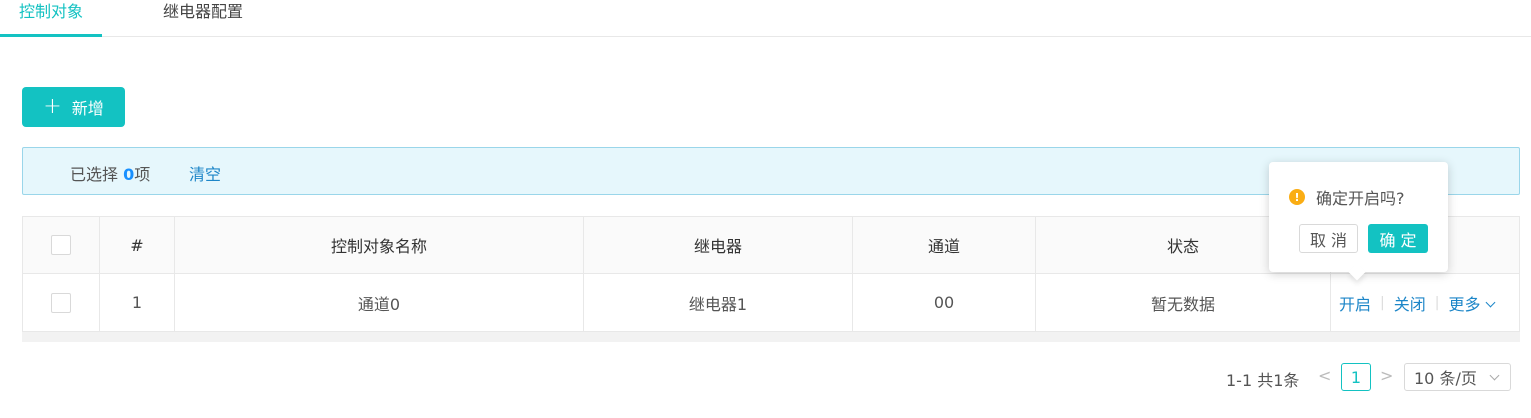 The width and height of the screenshot is (1531, 418). Describe the element at coordinates (1324, 375) in the screenshot. I see `prev-page-button: <` at that location.